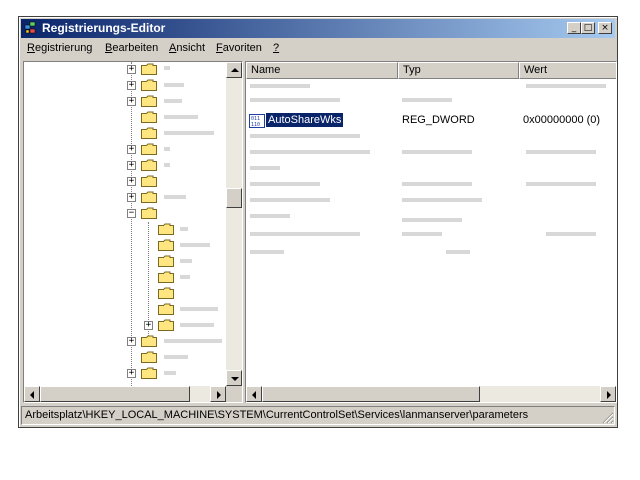 The height and width of the screenshot is (480, 640). I want to click on selected-value-name: AutoShareWks, so click(304, 120).